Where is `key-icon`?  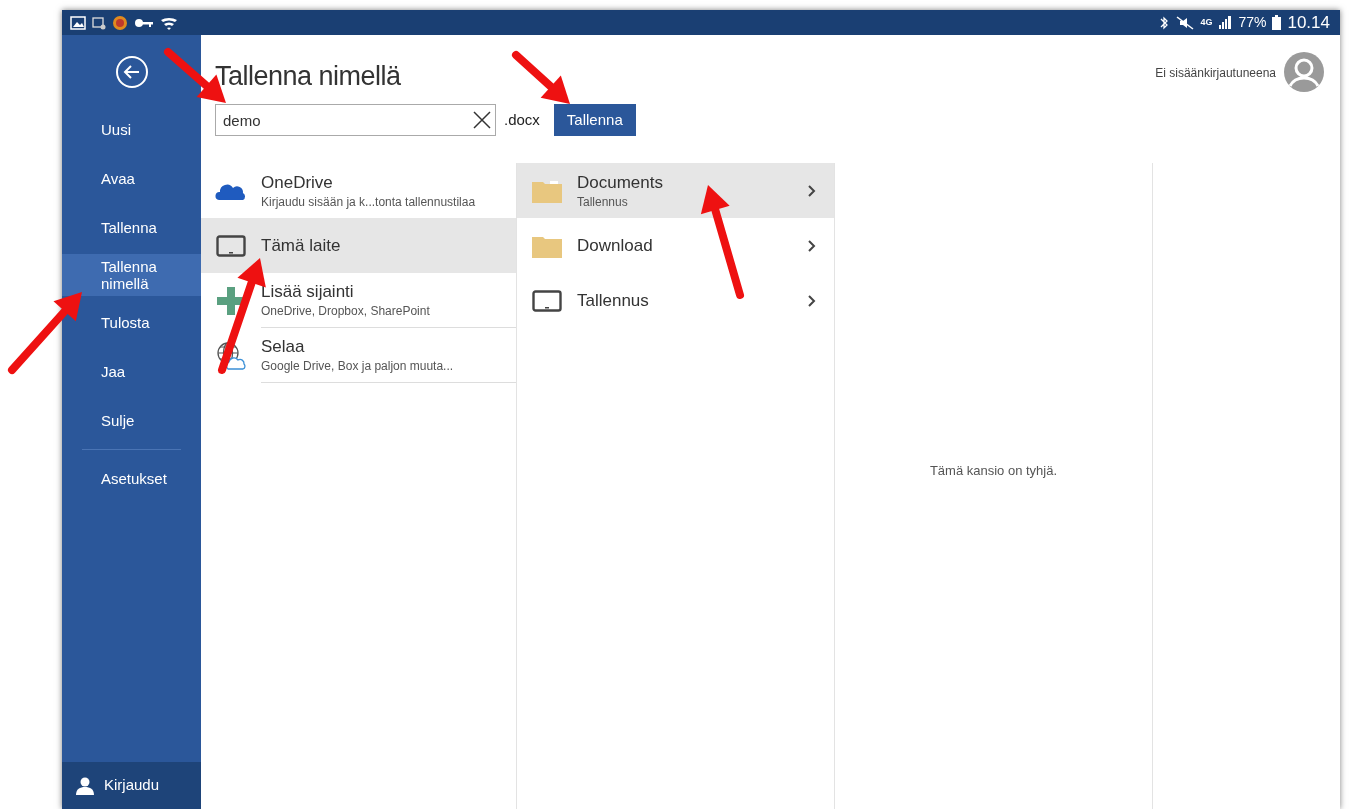
key-icon is located at coordinates (144, 22).